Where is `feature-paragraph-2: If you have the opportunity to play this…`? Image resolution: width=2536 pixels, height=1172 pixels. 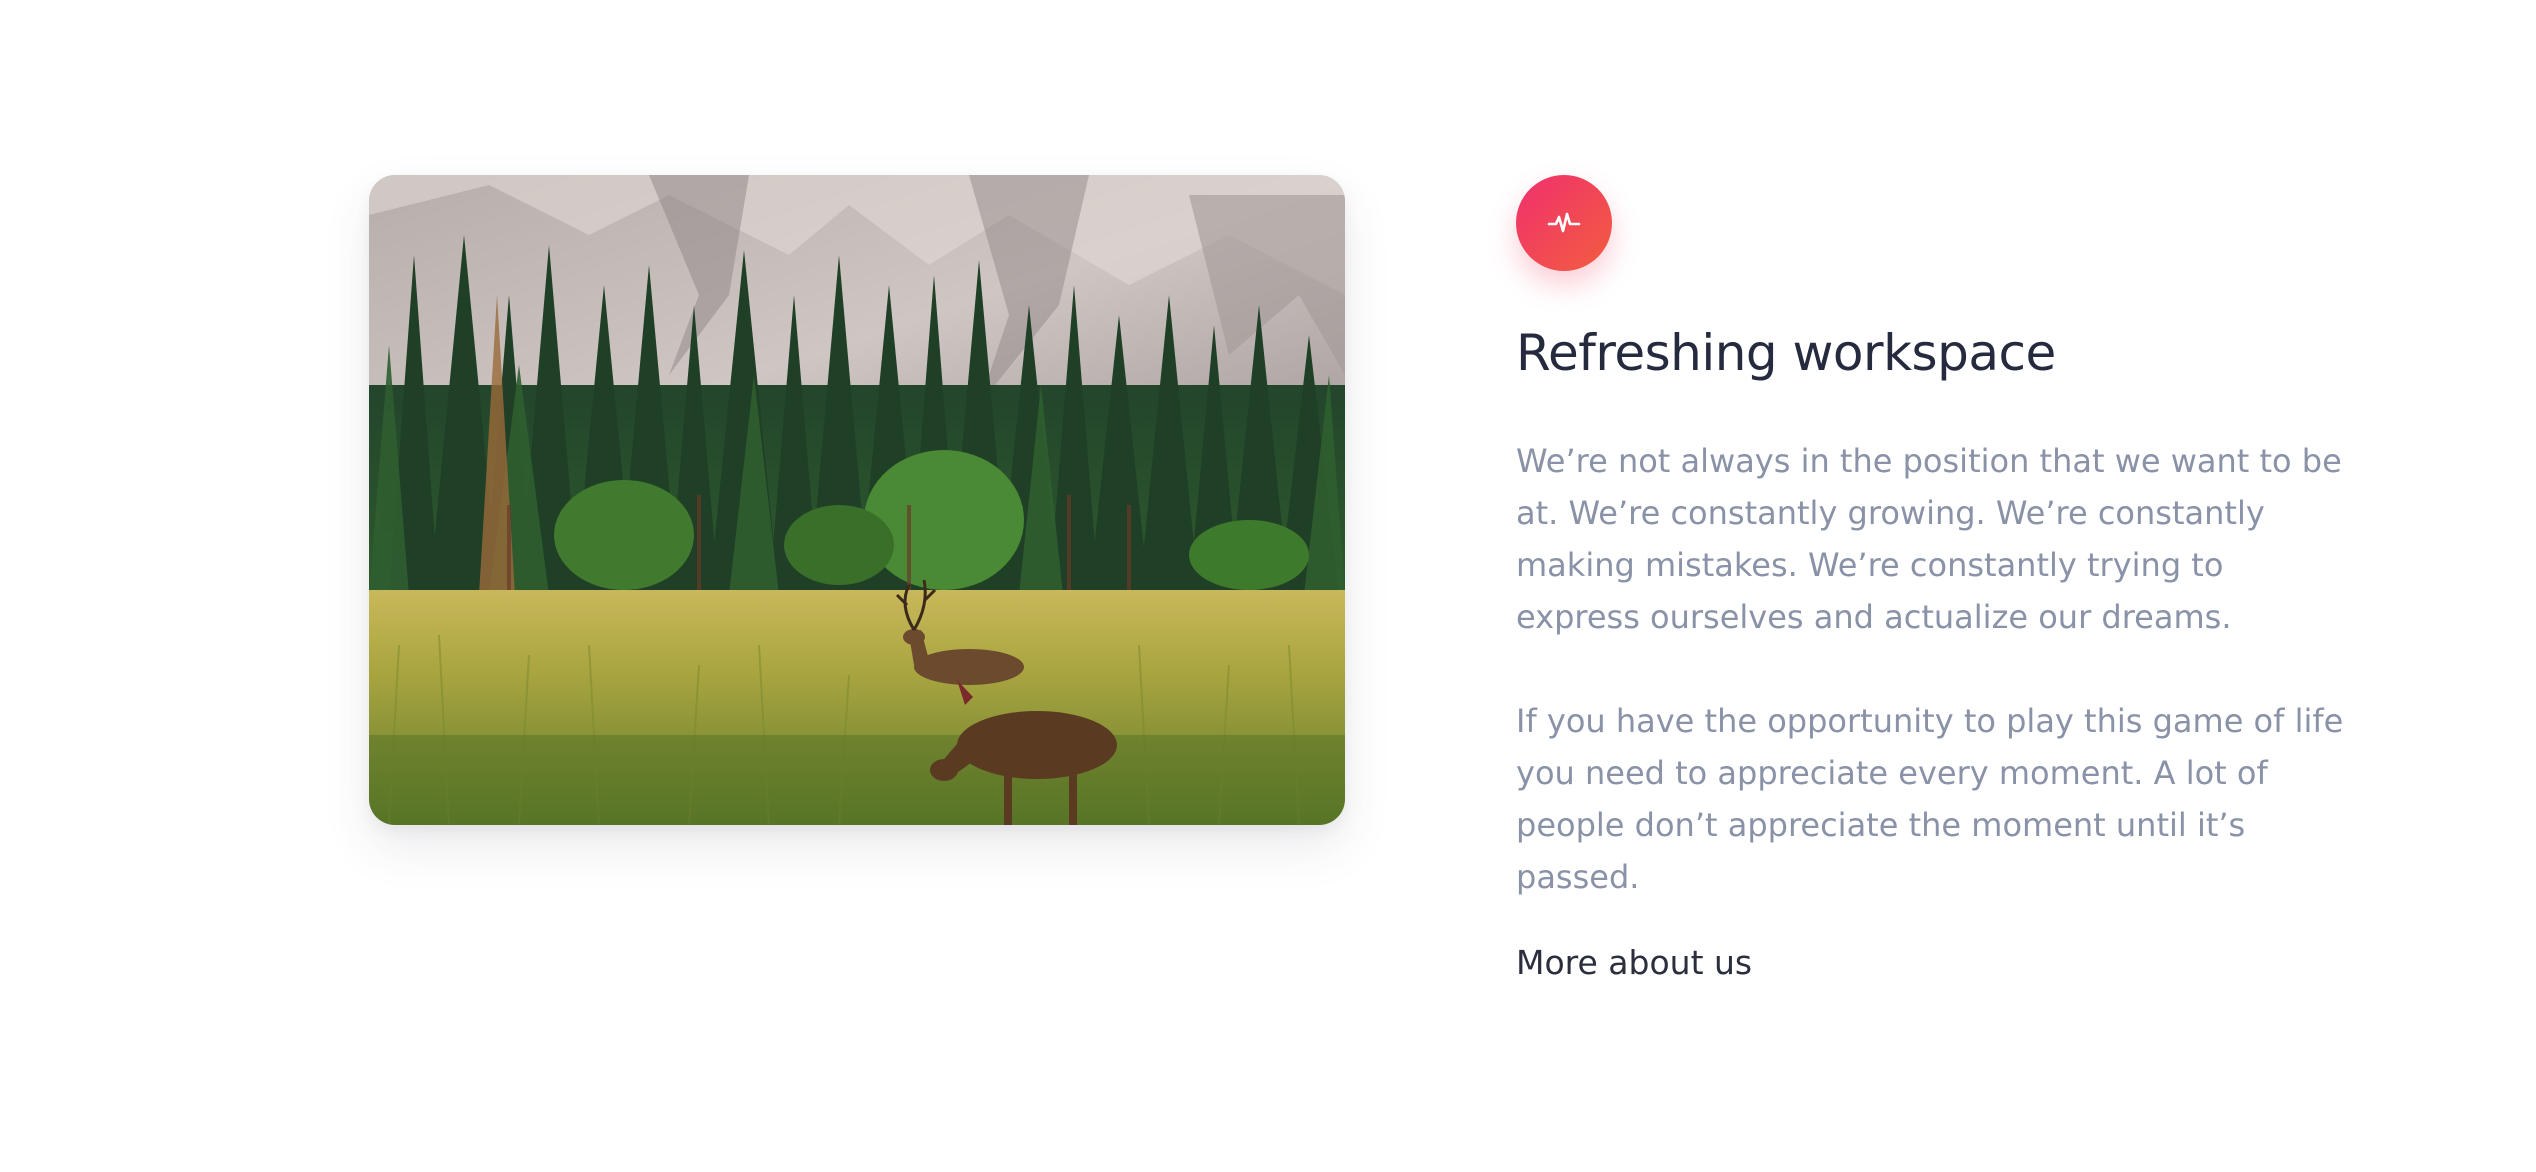
feature-paragraph-2: If you have the opportunity to play this… is located at coordinates (1930, 799).